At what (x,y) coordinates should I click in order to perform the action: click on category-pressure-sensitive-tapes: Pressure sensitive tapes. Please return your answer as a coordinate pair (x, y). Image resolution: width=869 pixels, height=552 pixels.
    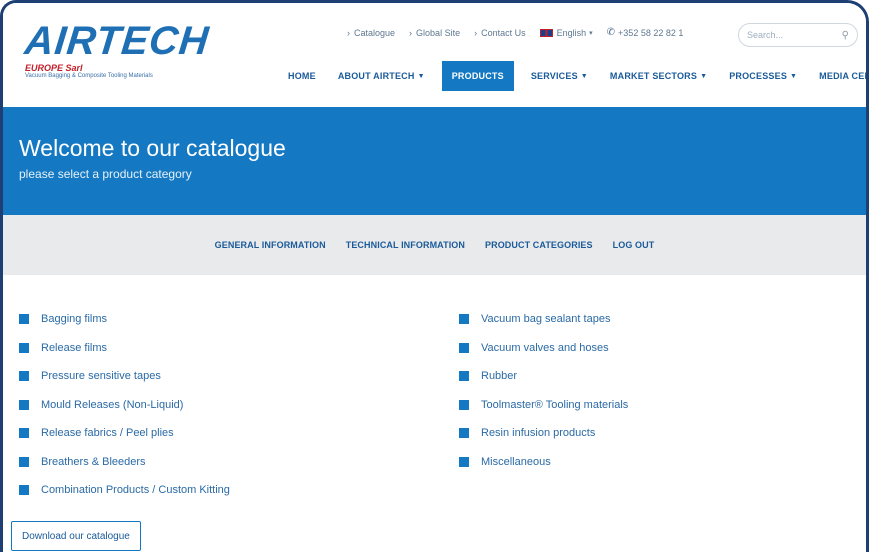
    Looking at the image, I should click on (124, 376).